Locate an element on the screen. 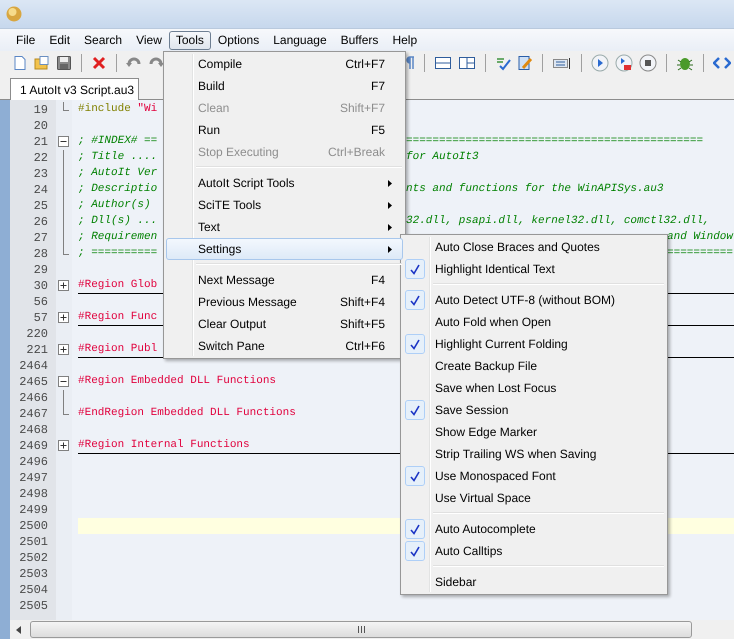  menu-title: Language is located at coordinates (300, 40).